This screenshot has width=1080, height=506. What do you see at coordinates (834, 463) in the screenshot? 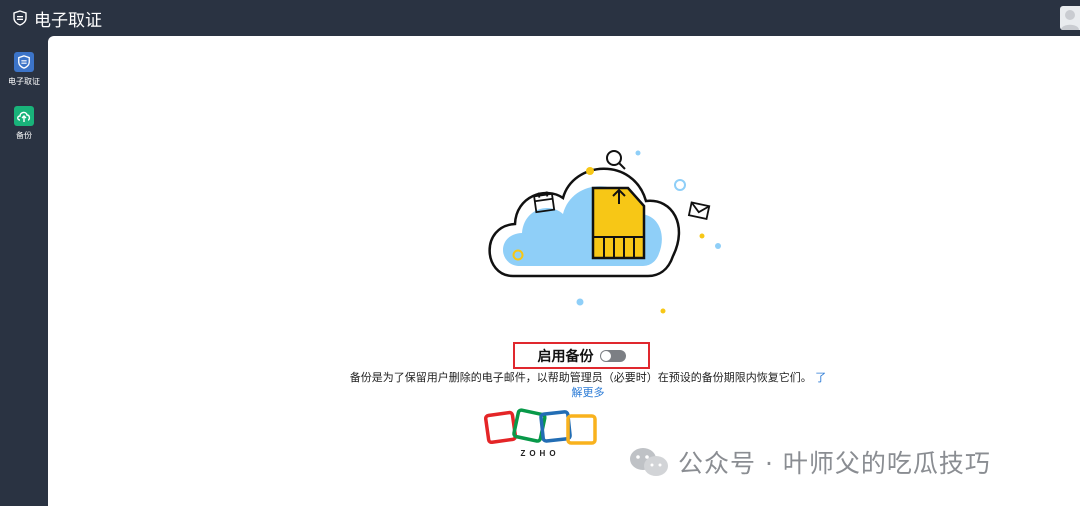
I see `watermark-text: 公众号 · 叶师父的吃瓜技巧` at bounding box center [834, 463].